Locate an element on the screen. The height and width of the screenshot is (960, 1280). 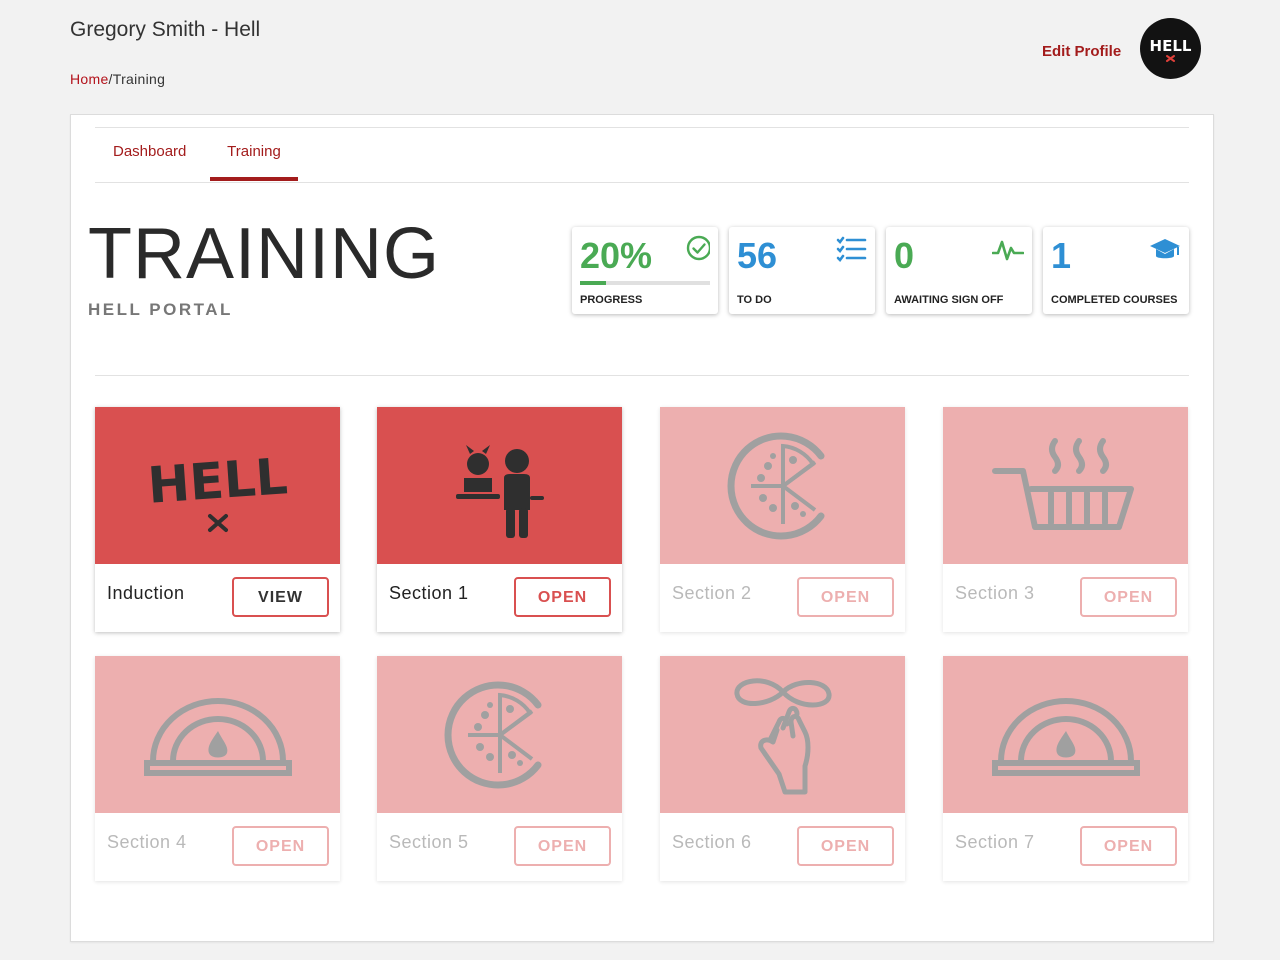
stat-todo-value: 56 is located at coordinates (757, 255).